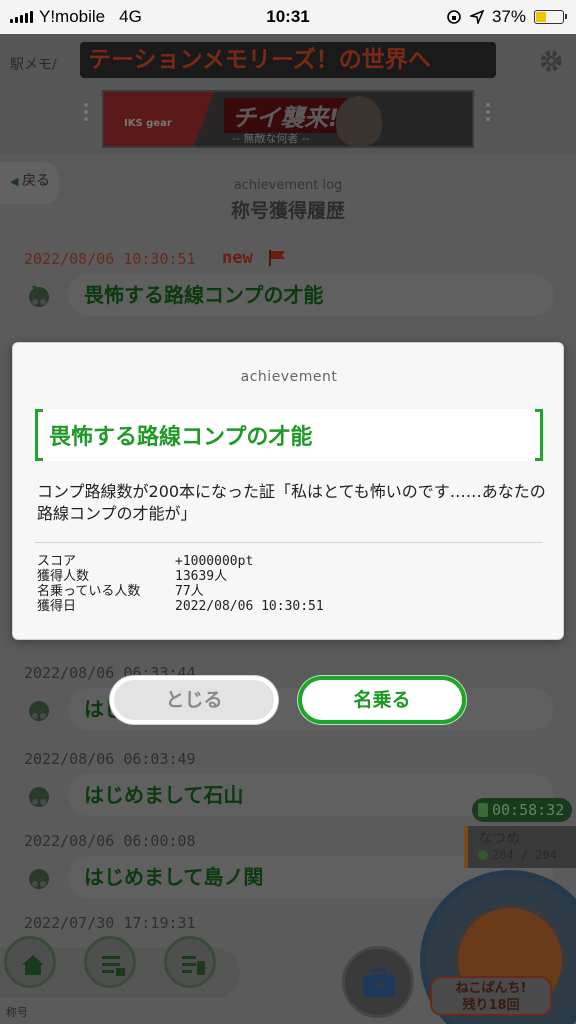  Describe the element at coordinates (483, 810) in the screenshot. I see `hourglass-icon` at that location.